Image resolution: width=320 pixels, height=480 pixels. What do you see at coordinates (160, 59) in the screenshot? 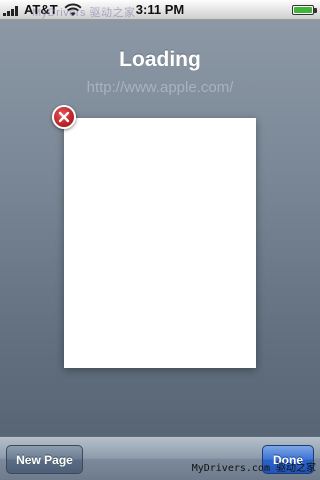
I see `page-title: Loading` at bounding box center [160, 59].